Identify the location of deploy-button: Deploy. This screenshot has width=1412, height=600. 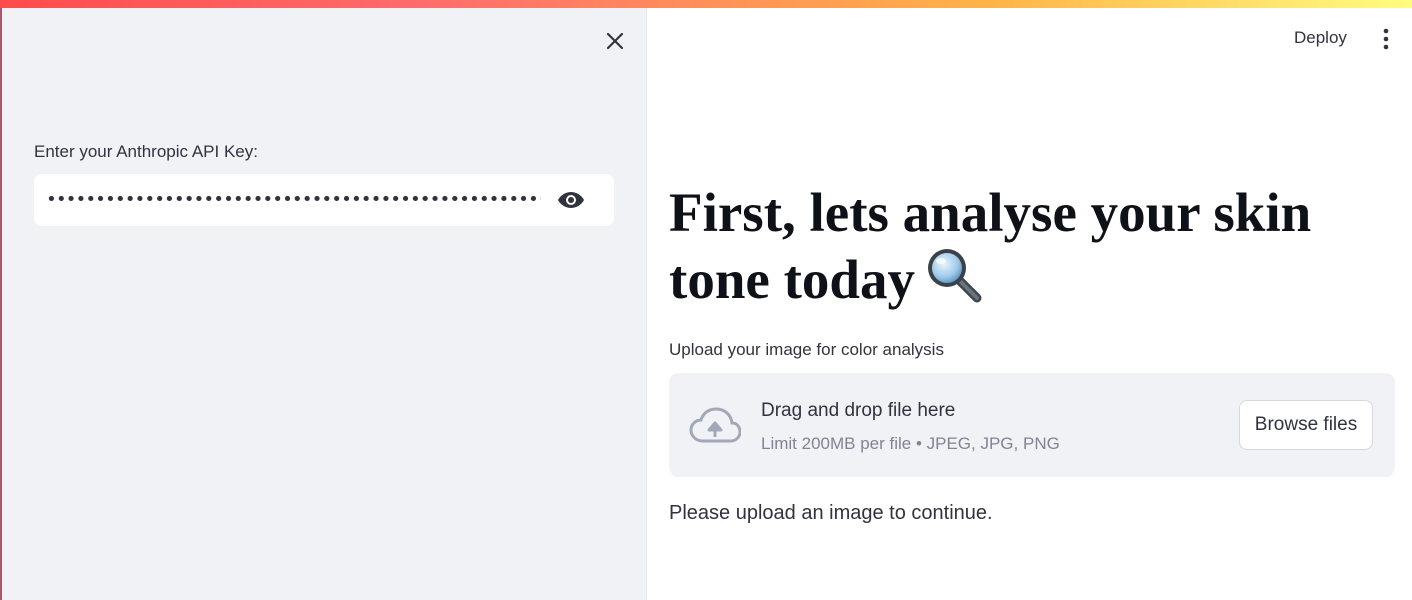
(1320, 38).